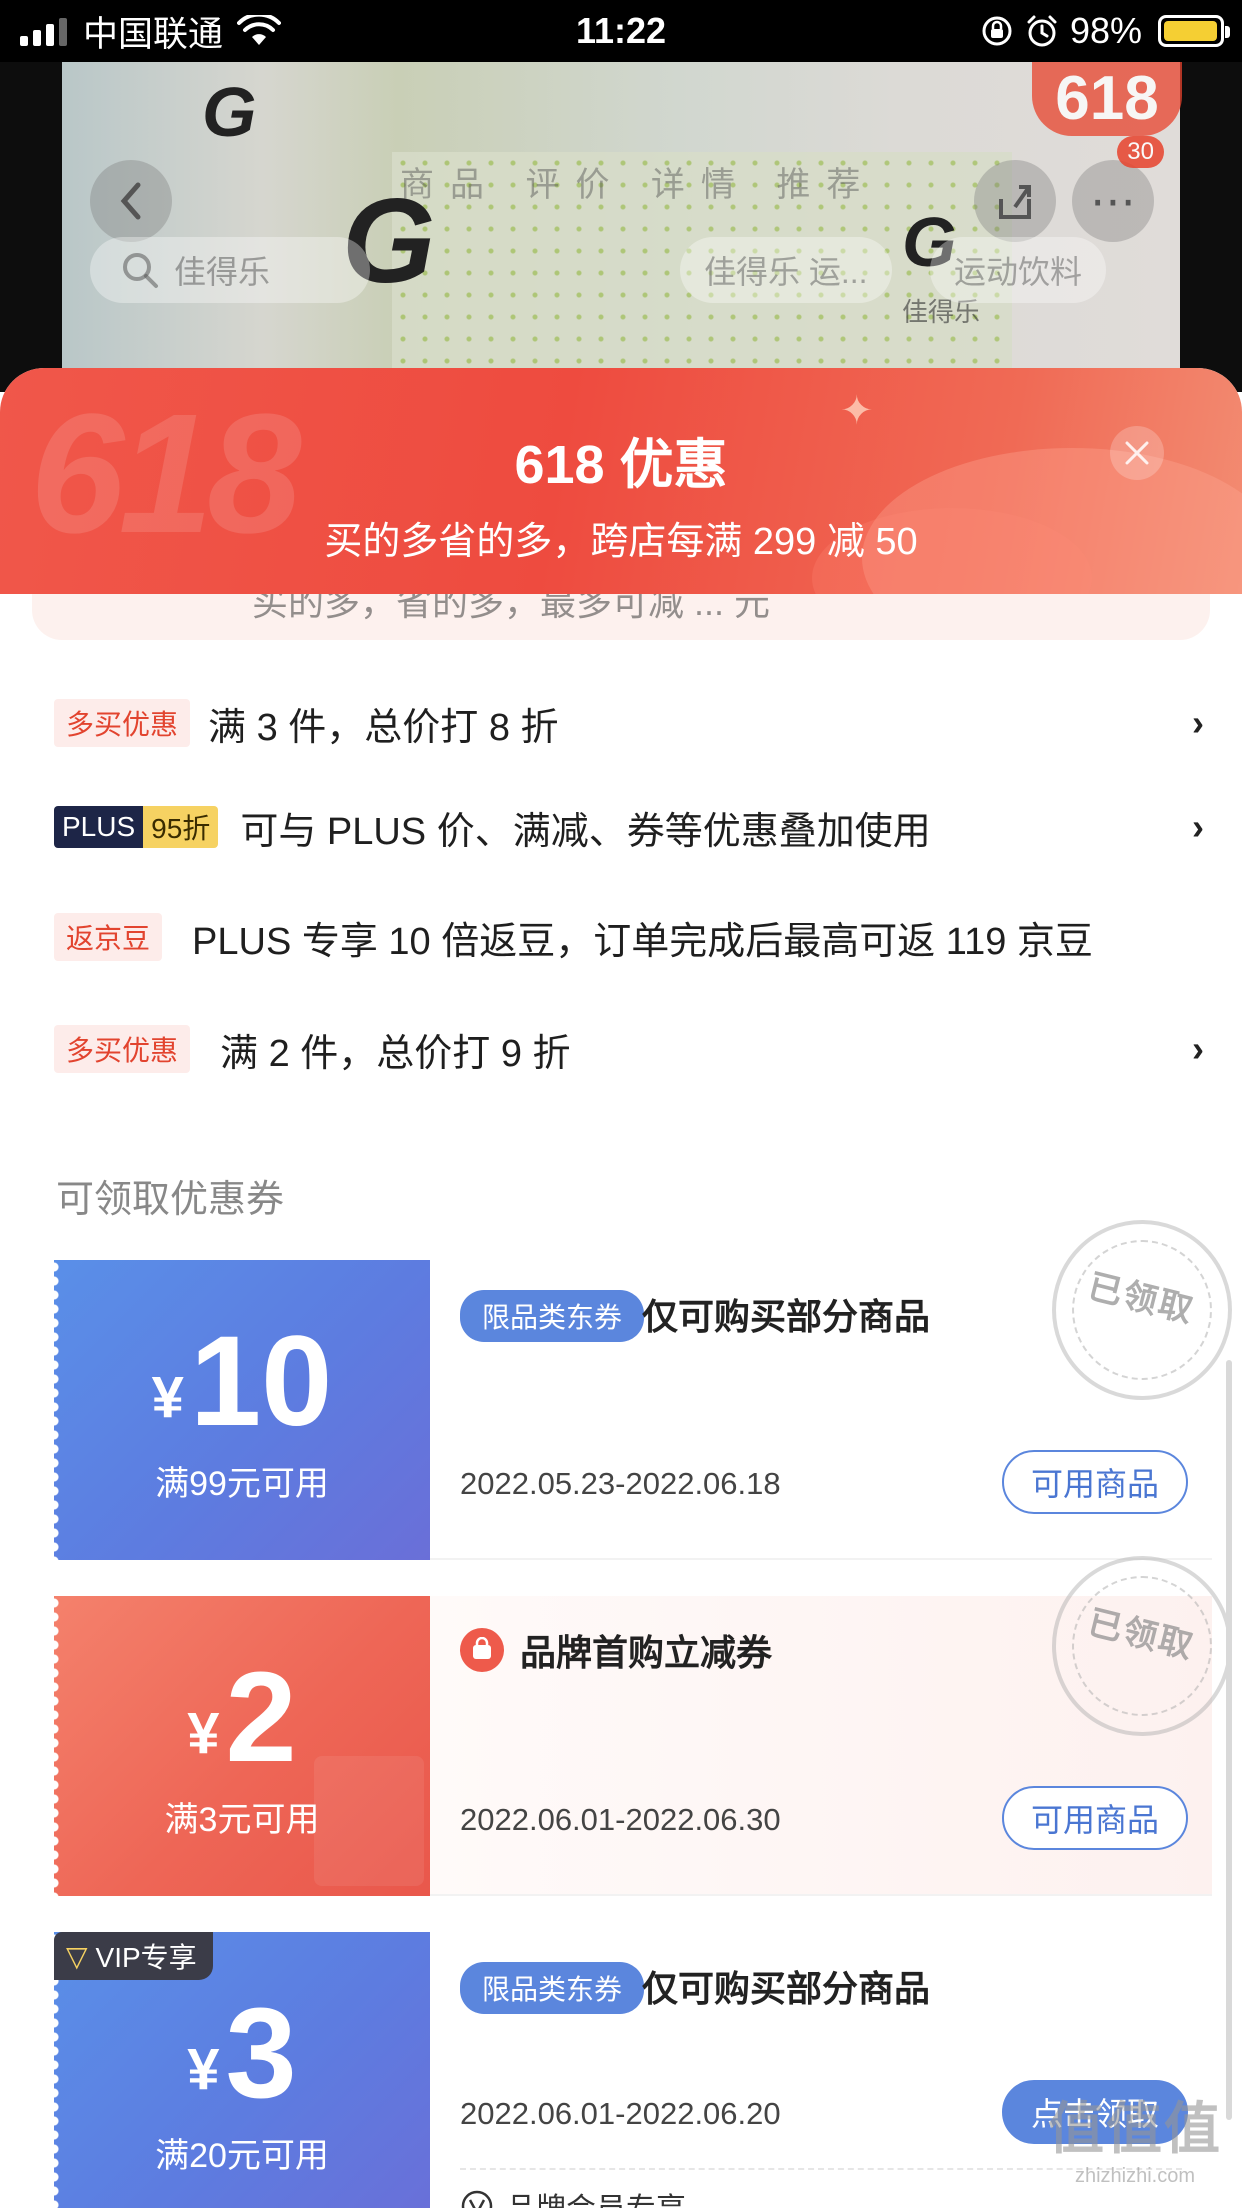 This screenshot has height=2208, width=1242. I want to click on plus-discount-tag: PLUS 95折, so click(136, 827).